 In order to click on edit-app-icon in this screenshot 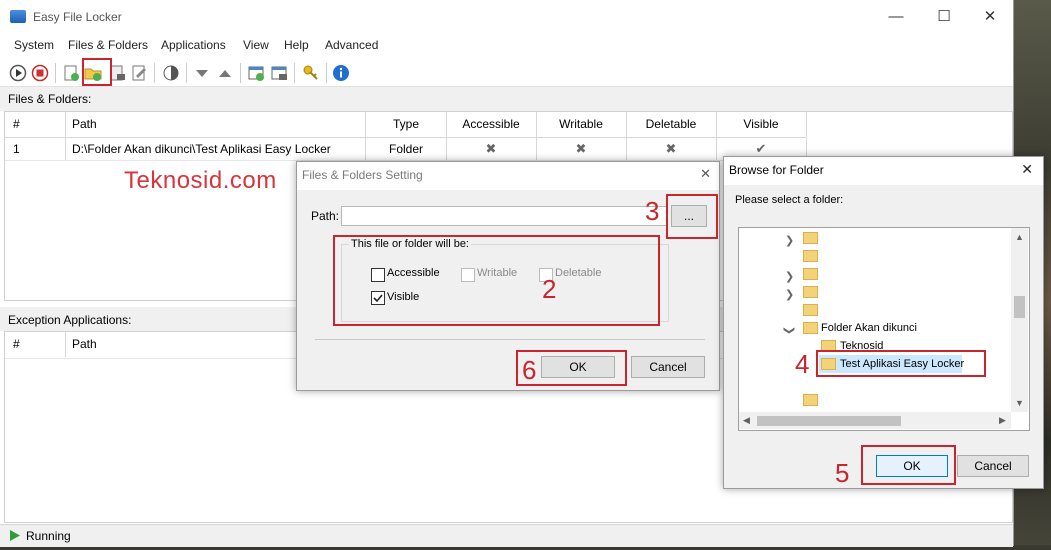, I will do `click(279, 73)`.